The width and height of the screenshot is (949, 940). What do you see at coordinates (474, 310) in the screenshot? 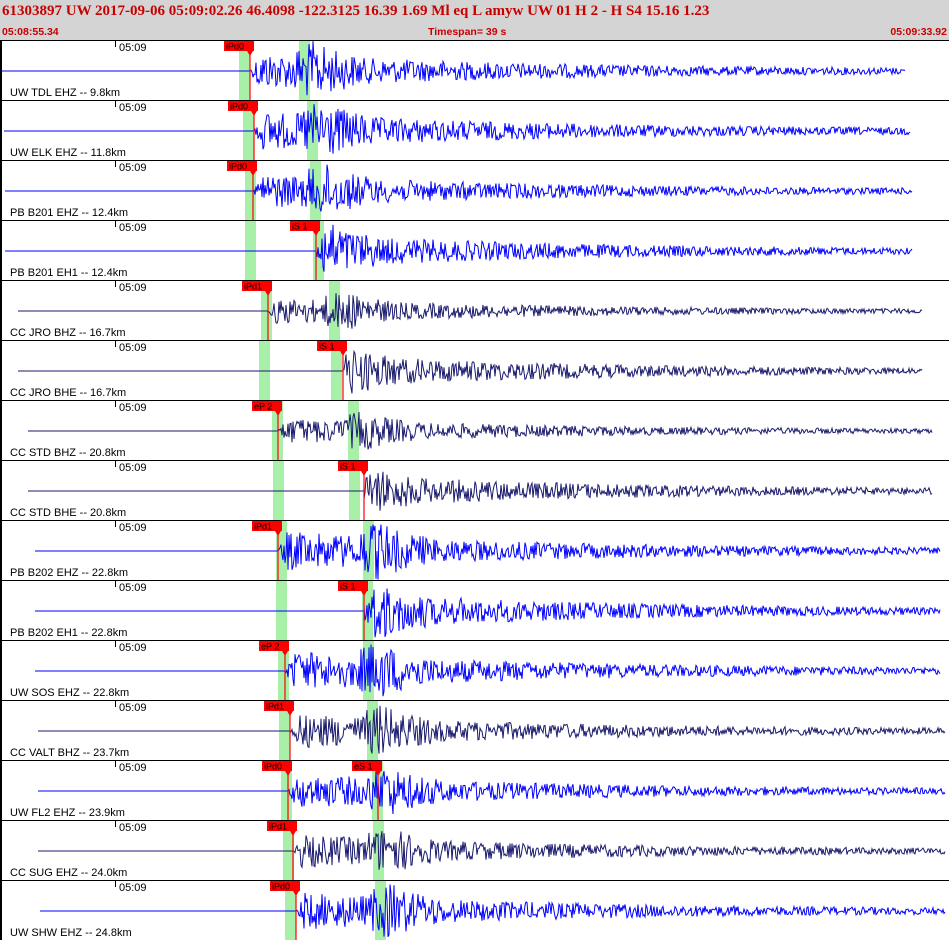
I see `seismogram-trace-panel: iPd1 05:09 CC JRO BHZ -- 16.7km` at bounding box center [474, 310].